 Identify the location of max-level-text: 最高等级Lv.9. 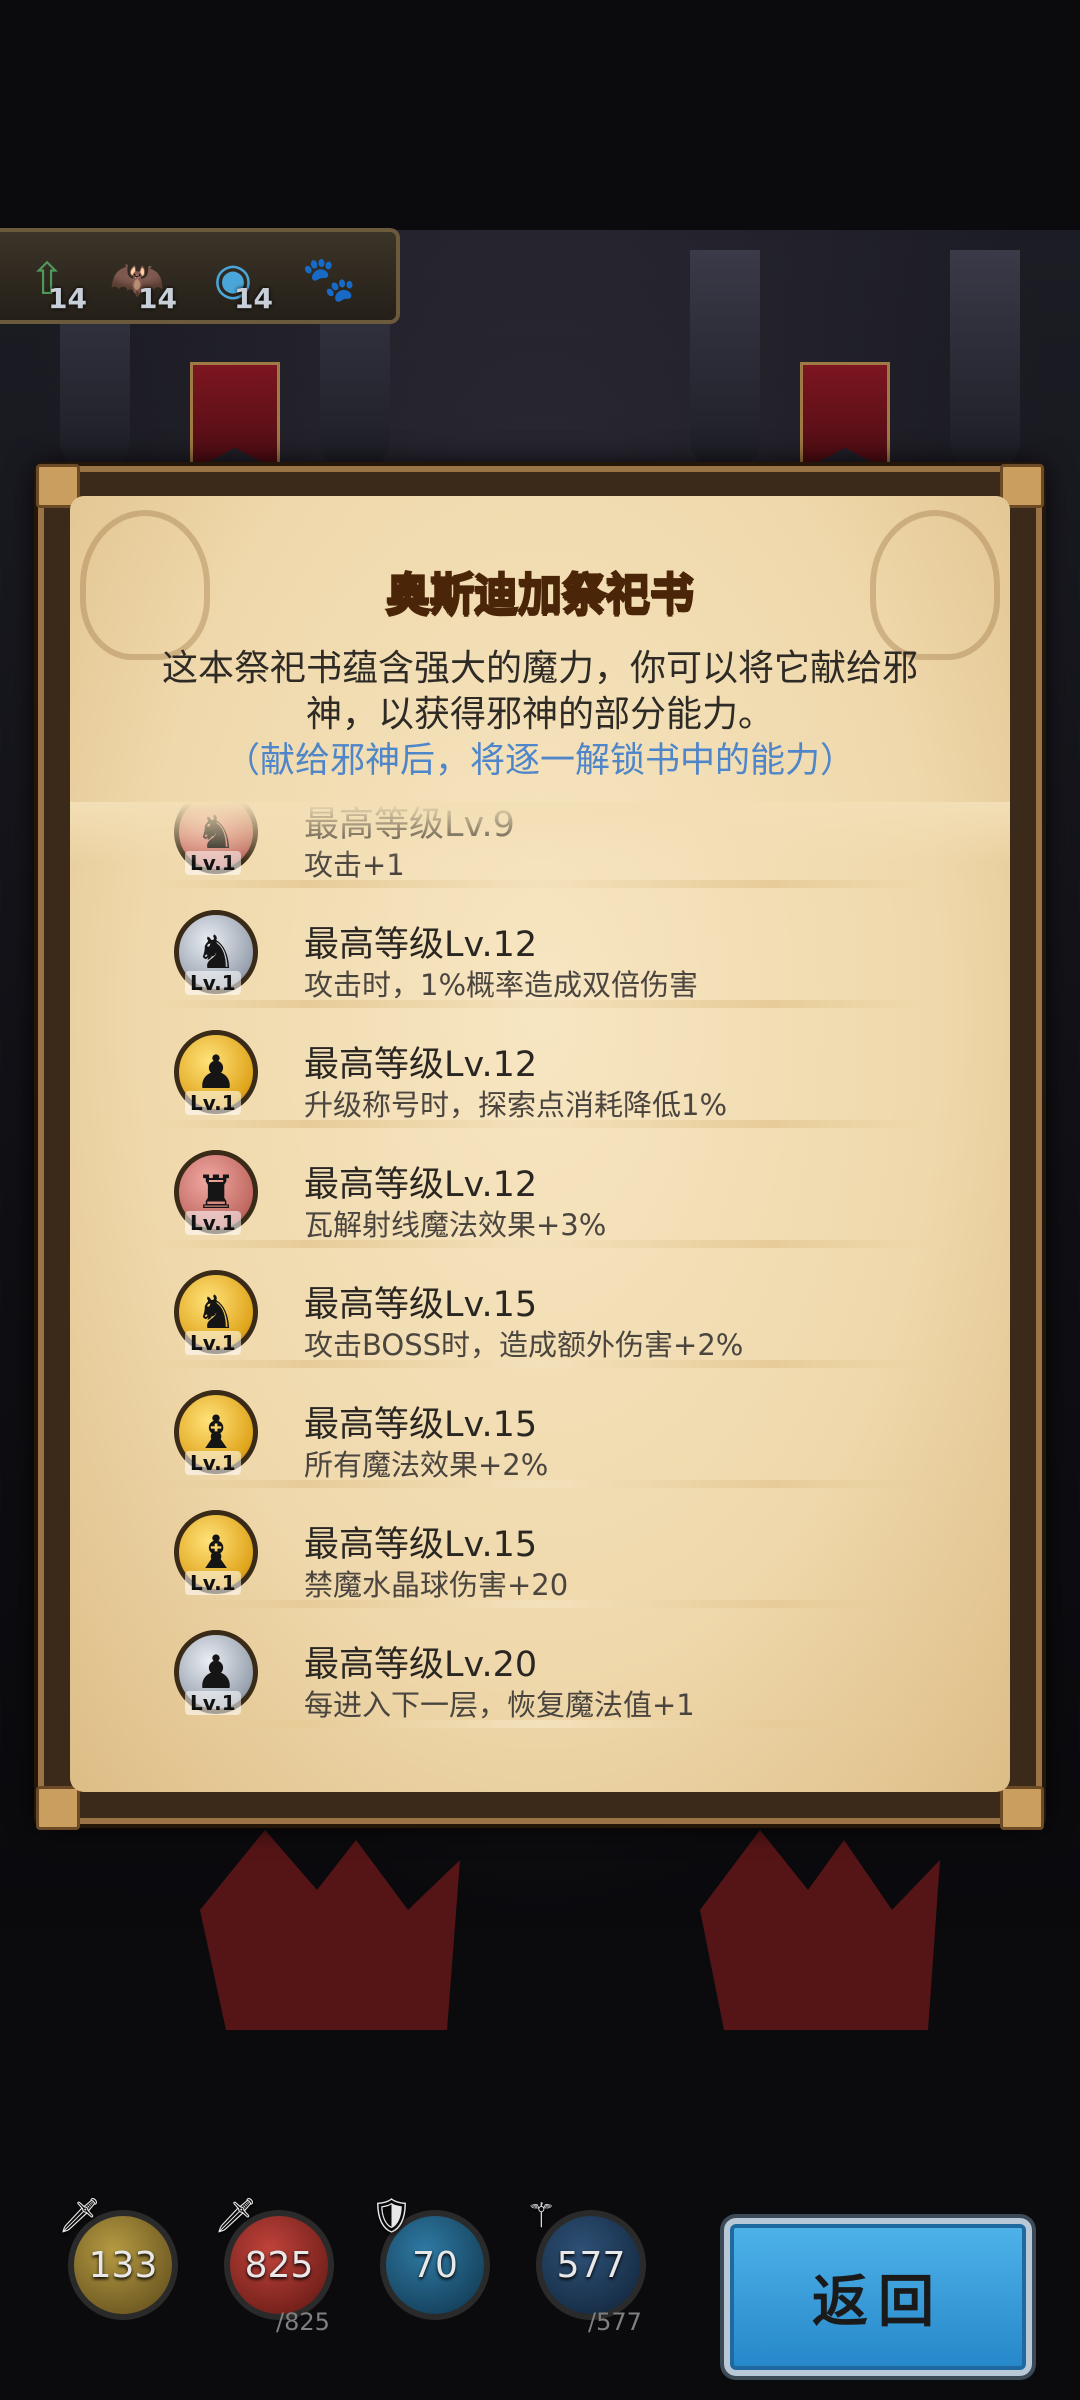
(409, 825).